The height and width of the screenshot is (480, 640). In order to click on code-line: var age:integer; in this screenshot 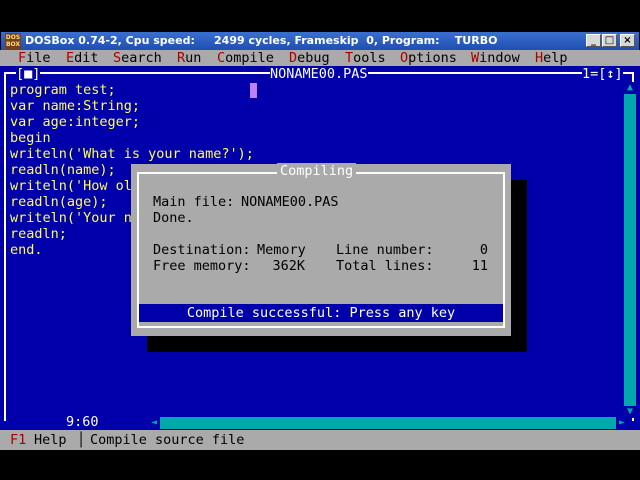, I will do `click(75, 122)`.